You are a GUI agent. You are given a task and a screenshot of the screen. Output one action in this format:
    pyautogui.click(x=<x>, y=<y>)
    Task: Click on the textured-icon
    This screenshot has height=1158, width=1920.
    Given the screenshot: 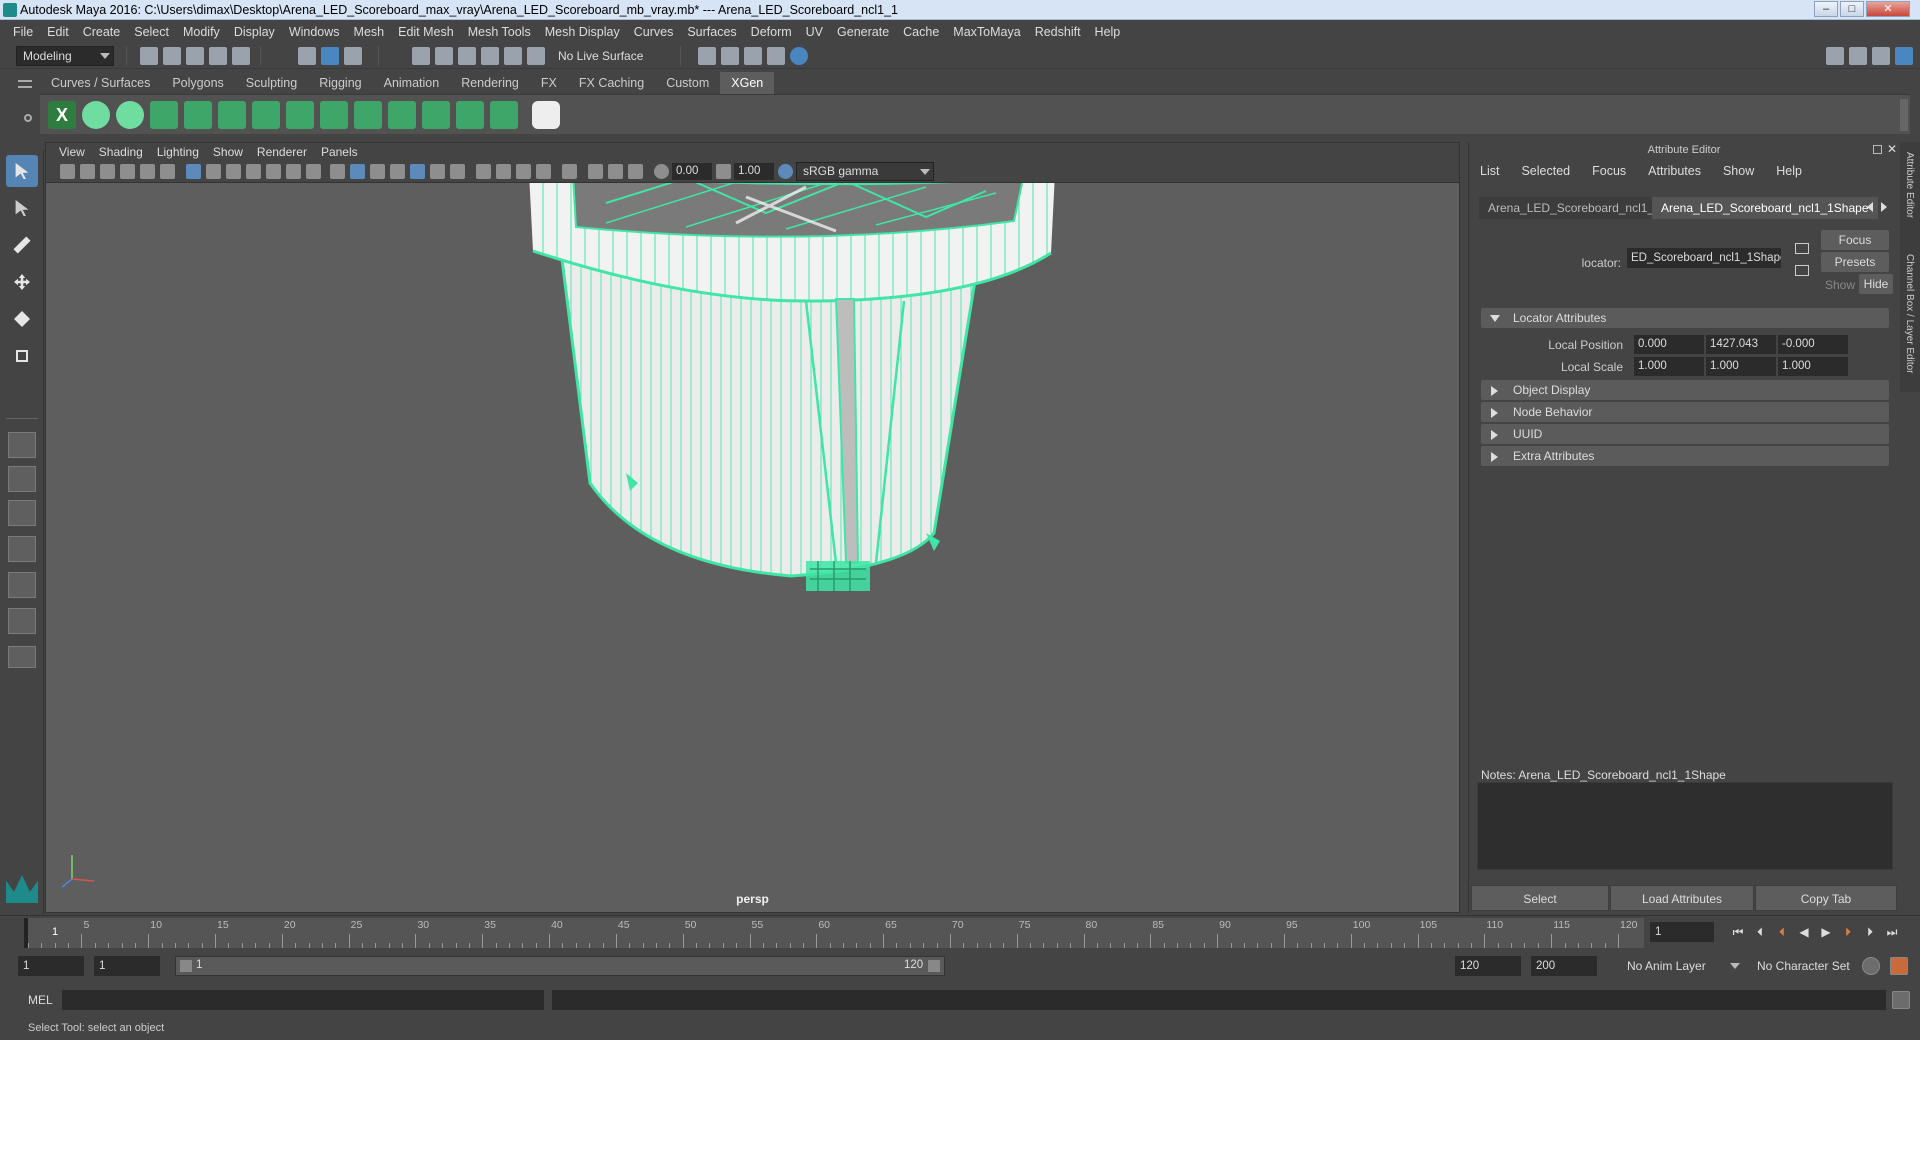 What is the action you would take?
    pyautogui.click(x=417, y=171)
    